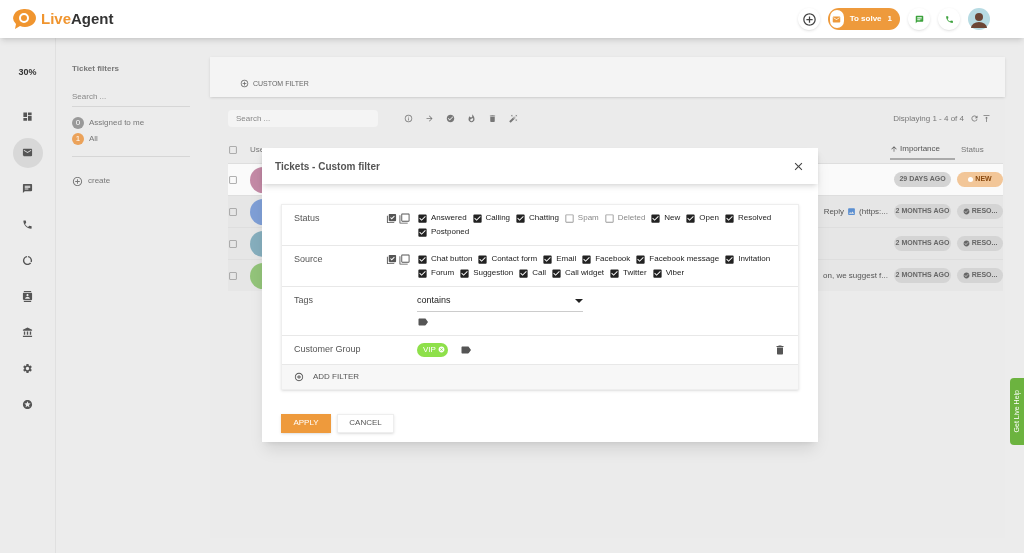  What do you see at coordinates (27, 368) in the screenshot?
I see `settings-icon` at bounding box center [27, 368].